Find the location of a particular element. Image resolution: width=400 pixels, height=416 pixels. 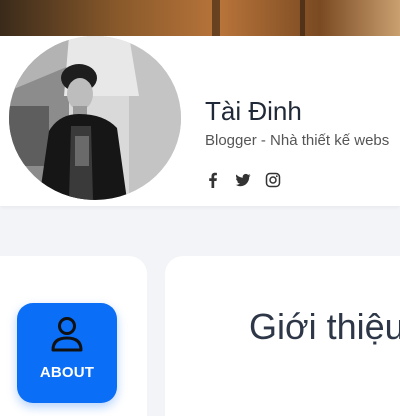

twitter-icon is located at coordinates (243, 180).